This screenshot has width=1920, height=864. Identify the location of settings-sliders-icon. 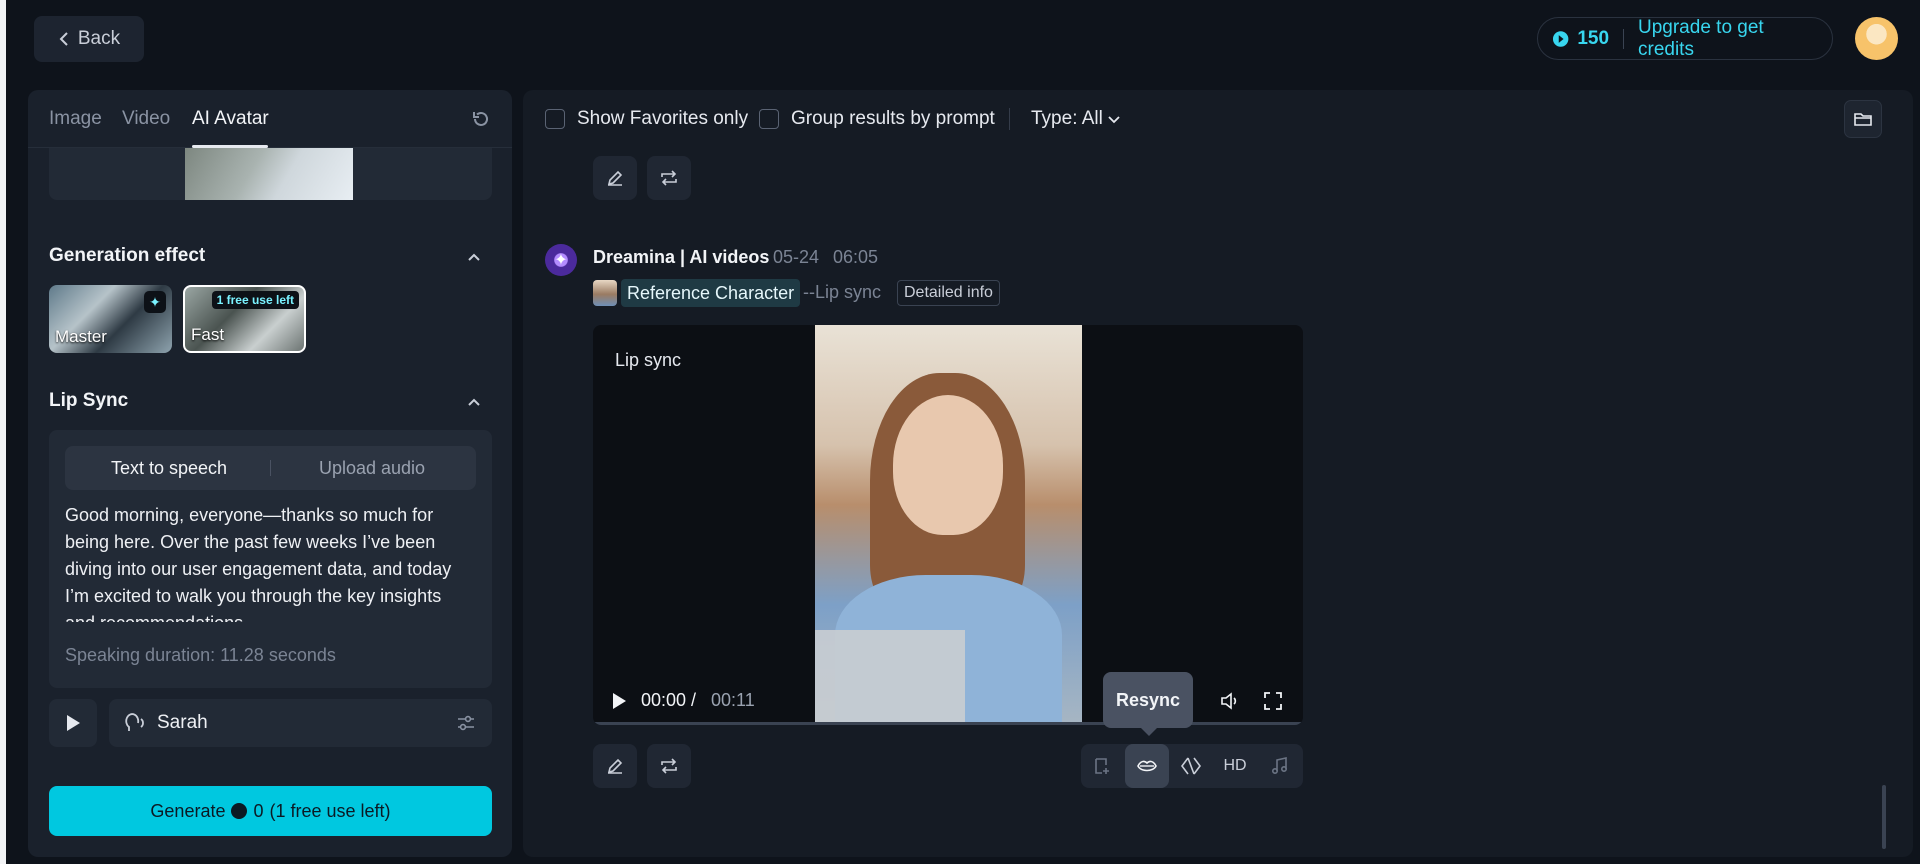
(466, 723).